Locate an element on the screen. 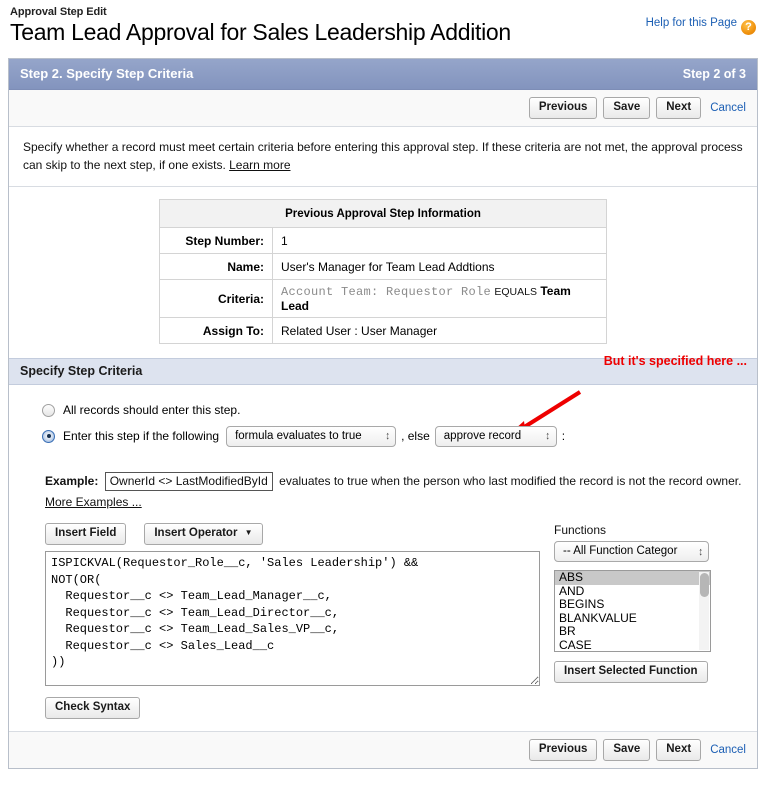  functions-scrollbar-thumb is located at coordinates (704, 585).